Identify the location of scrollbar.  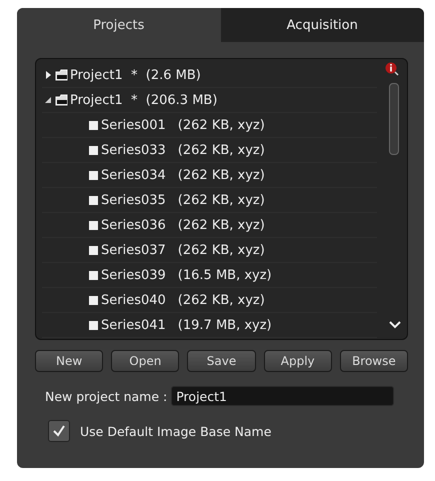
(394, 119).